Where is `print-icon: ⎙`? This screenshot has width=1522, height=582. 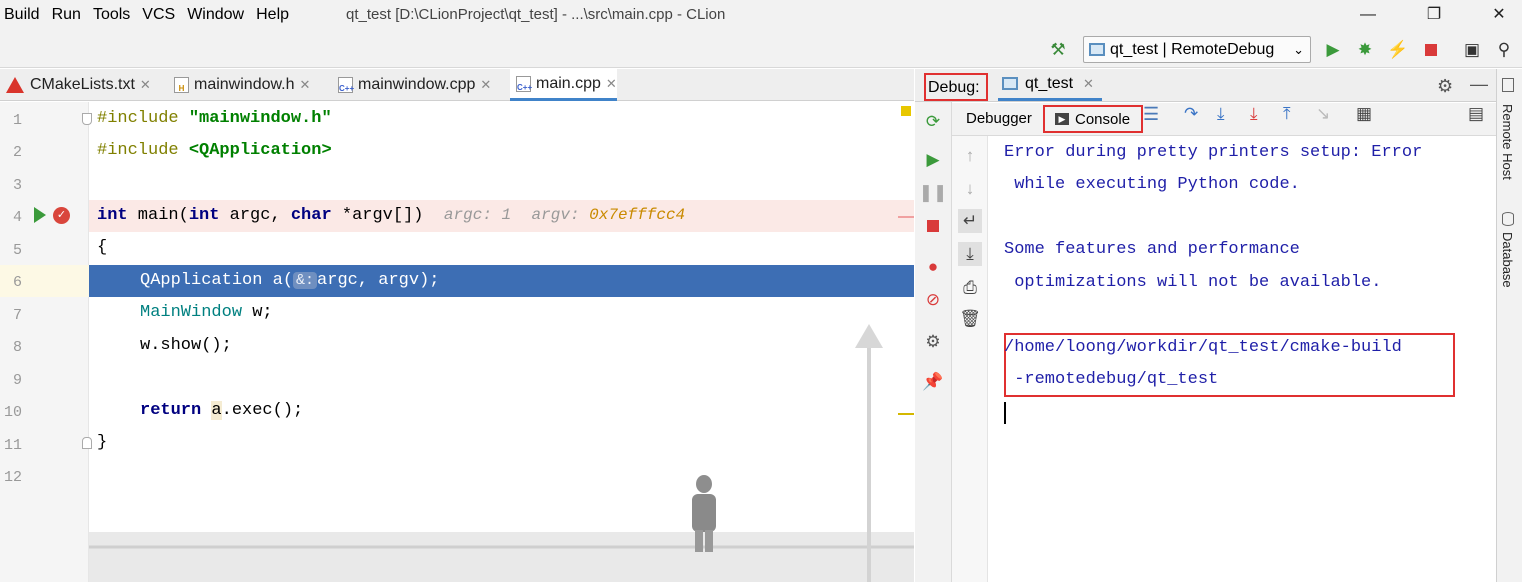 print-icon: ⎙ is located at coordinates (970, 288).